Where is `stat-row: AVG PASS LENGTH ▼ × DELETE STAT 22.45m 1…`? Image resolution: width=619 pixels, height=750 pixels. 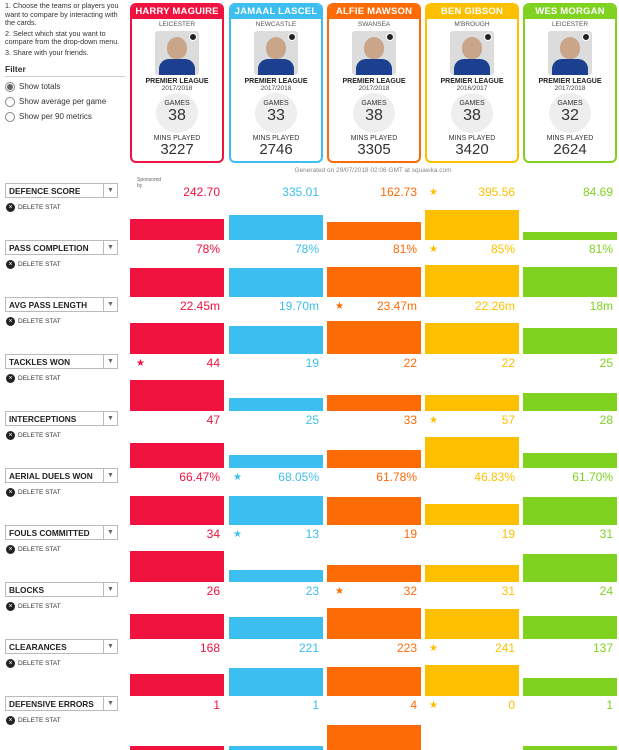
stat-row: AVG PASS LENGTH ▼ × DELETE STAT 22.45m 1… is located at coordinates (309, 325).